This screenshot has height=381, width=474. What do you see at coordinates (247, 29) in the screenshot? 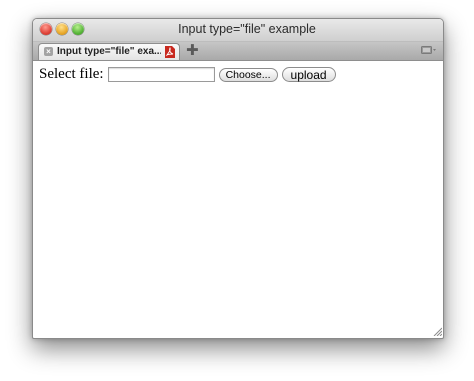
I see `window-title: Input type="file" example` at bounding box center [247, 29].